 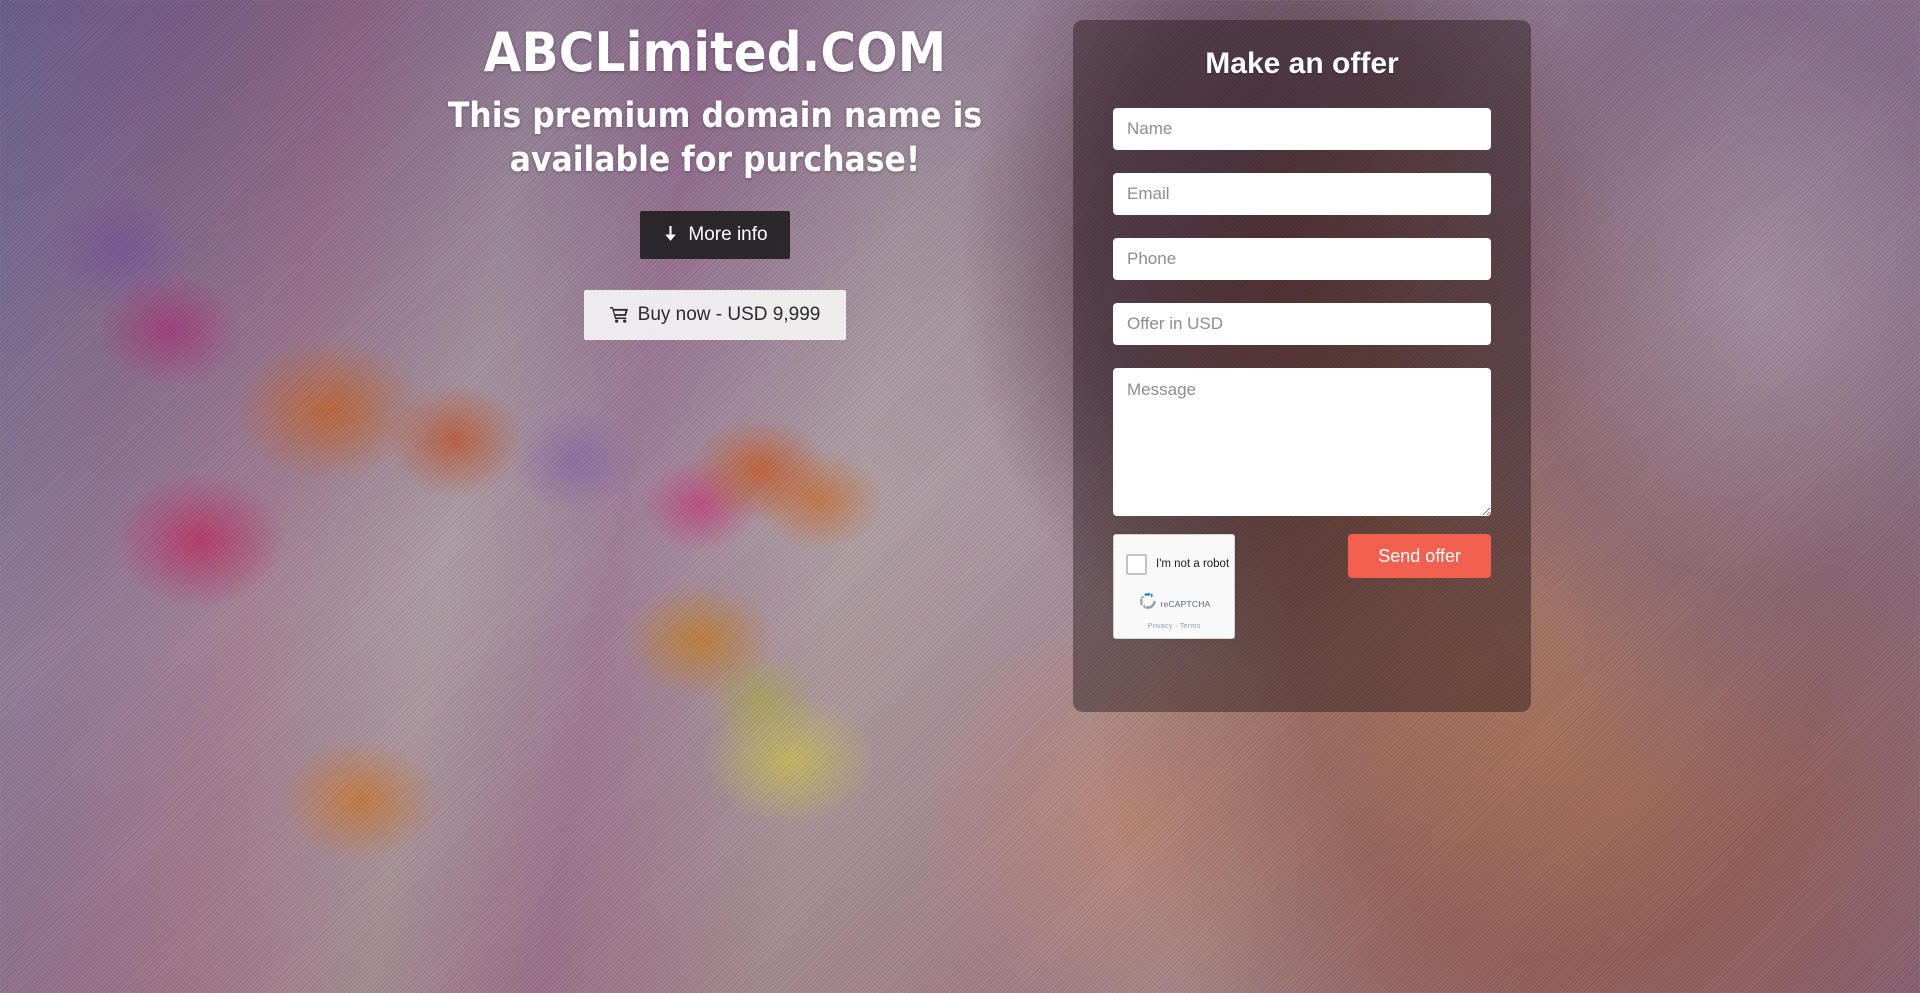 What do you see at coordinates (728, 234) in the screenshot?
I see `more-info-label: More info` at bounding box center [728, 234].